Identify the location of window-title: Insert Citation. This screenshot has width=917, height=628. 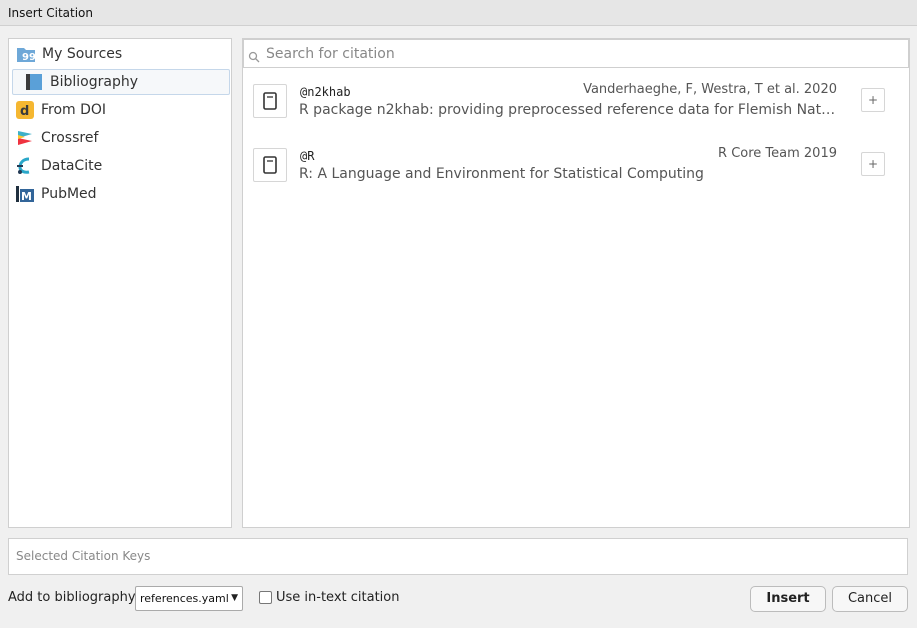
(458, 13).